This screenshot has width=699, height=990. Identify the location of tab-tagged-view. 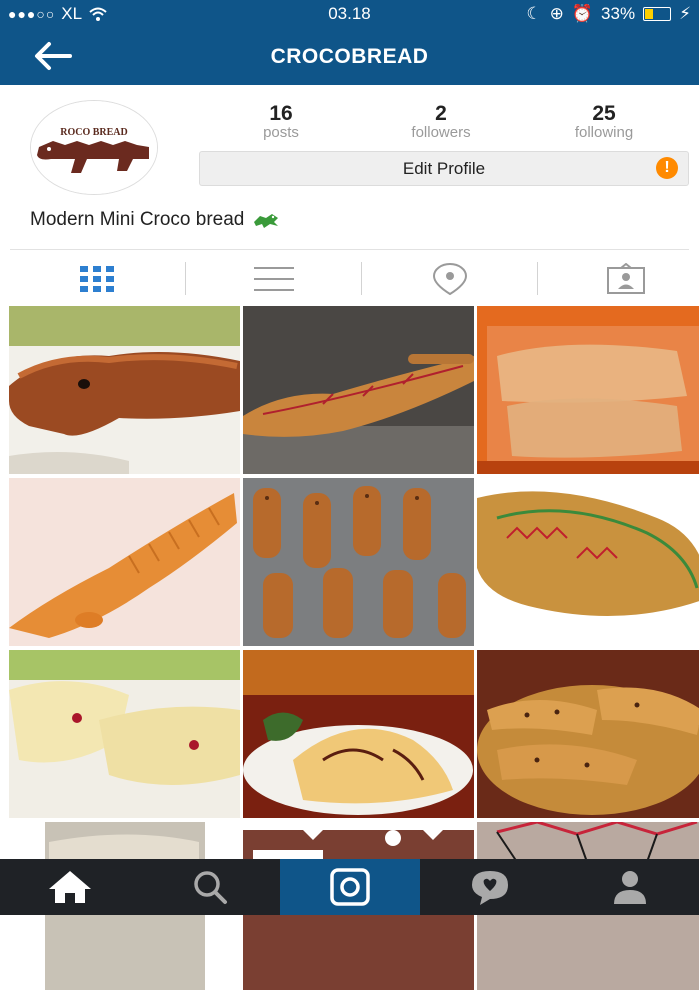
(618, 279).